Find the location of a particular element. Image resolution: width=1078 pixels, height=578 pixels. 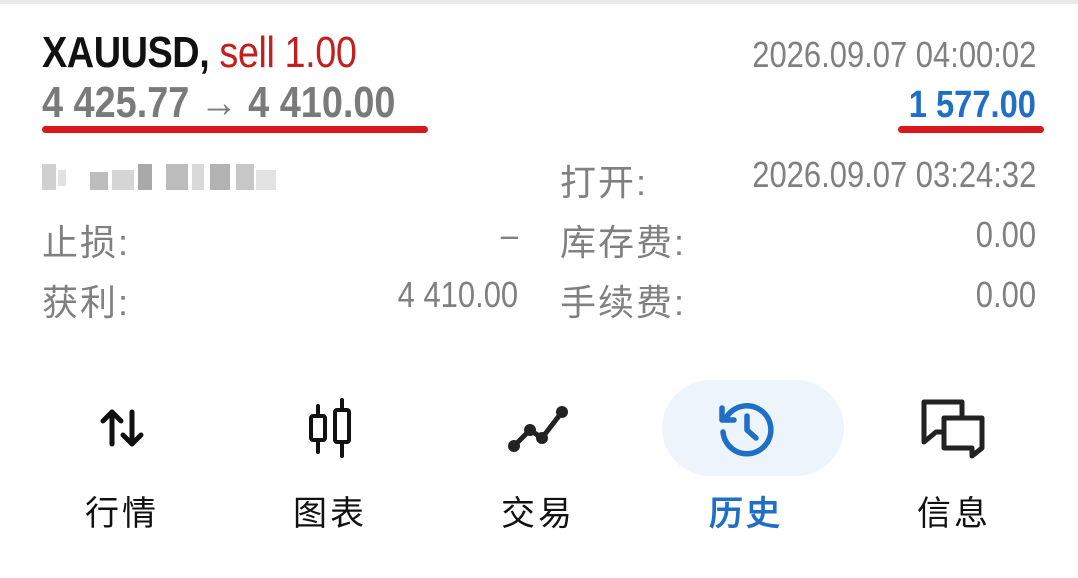

deal-title: XAUUSD, sell 1.00 is located at coordinates (199, 53).